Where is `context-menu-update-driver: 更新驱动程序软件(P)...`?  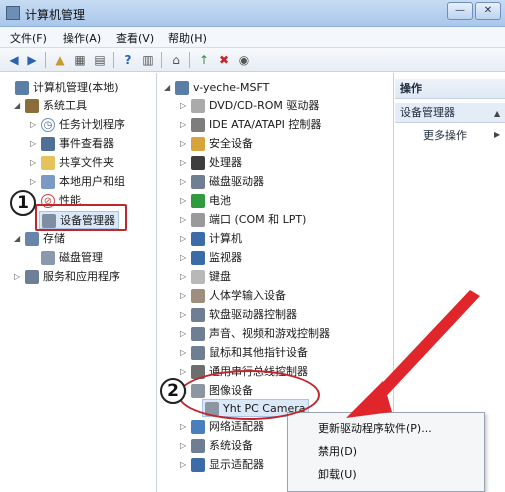
context-menu-update-driver: 更新驱动程序软件(P)... is located at coordinates (375, 428).